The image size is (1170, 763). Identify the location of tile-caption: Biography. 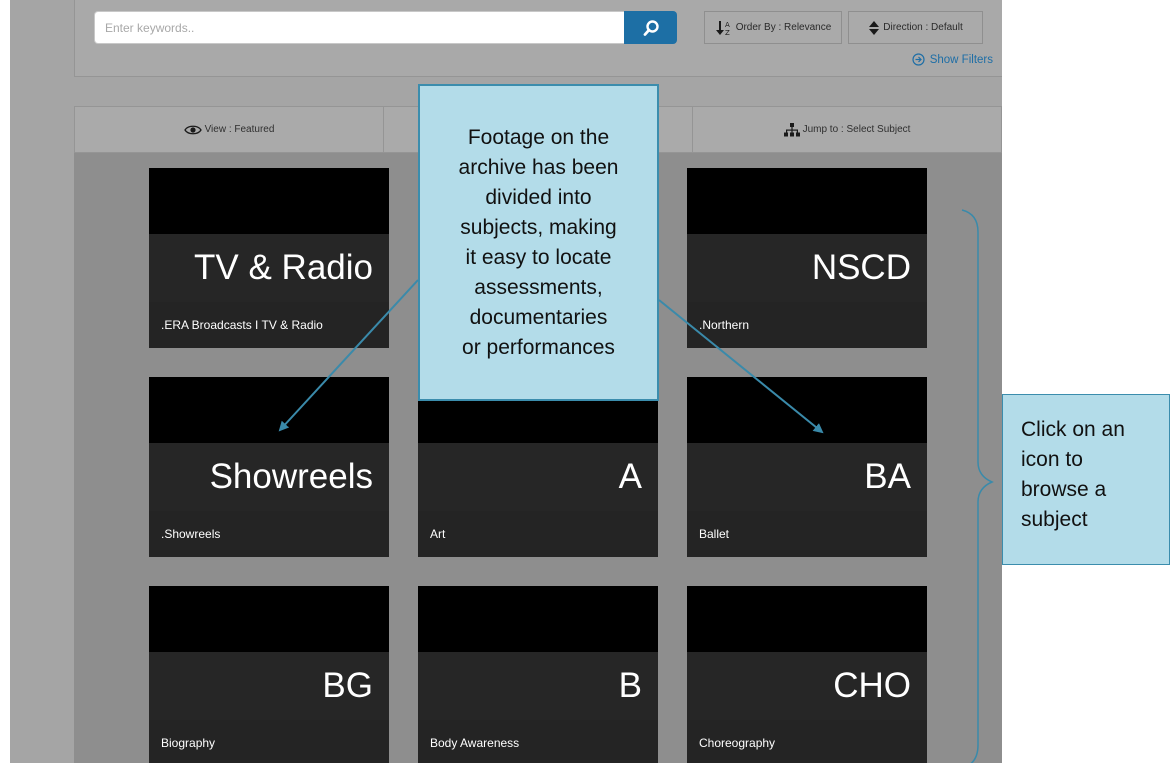
(269, 741).